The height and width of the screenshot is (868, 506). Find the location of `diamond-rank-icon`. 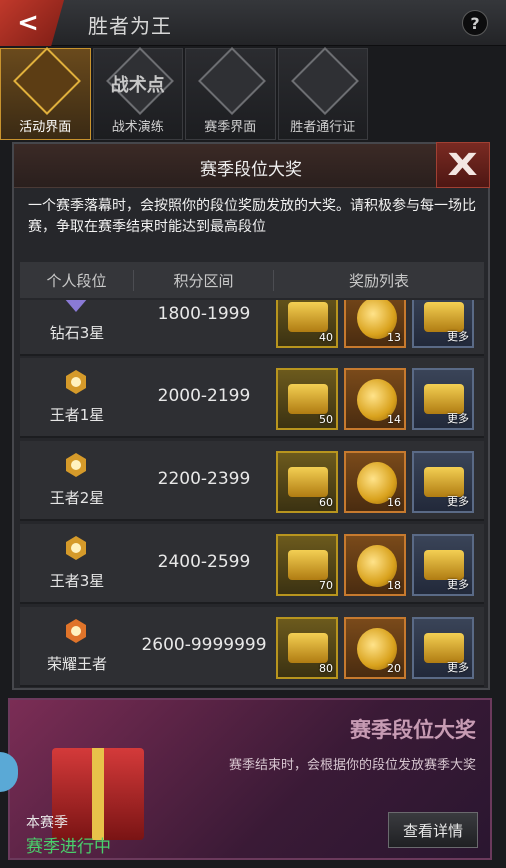

diamond-rank-icon is located at coordinates (76, 306).